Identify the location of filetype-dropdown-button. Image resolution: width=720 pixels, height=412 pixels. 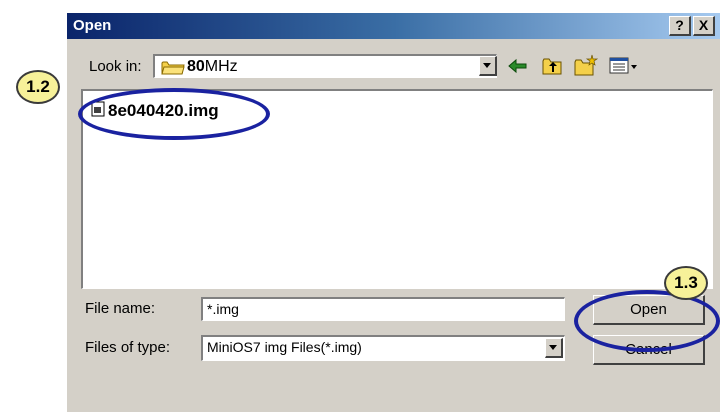
(554, 348).